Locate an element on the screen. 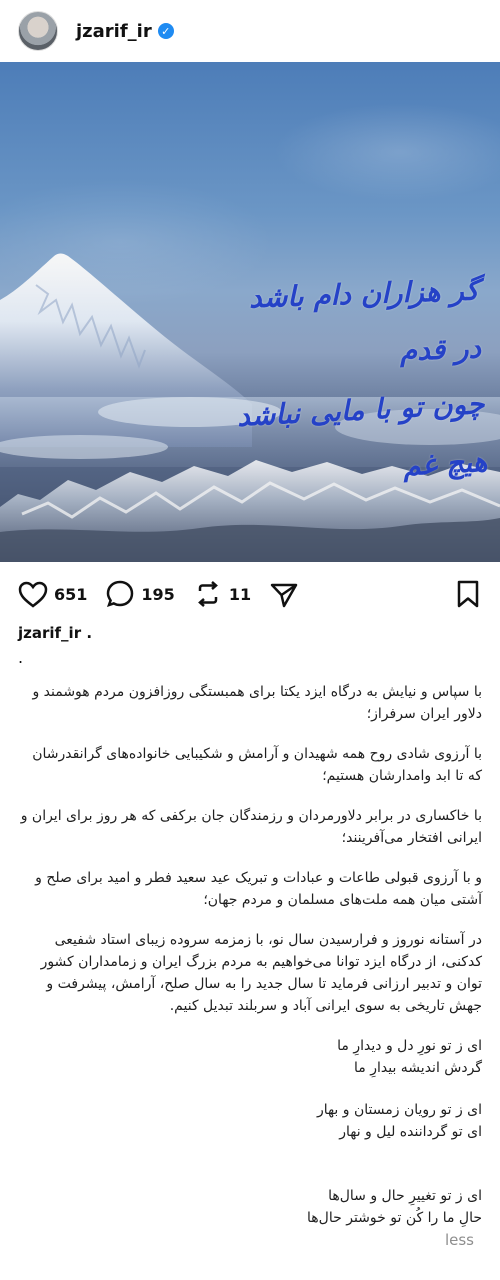 The height and width of the screenshot is (1280, 500). post-actions-bar: 651 195 11 is located at coordinates (250, 594).